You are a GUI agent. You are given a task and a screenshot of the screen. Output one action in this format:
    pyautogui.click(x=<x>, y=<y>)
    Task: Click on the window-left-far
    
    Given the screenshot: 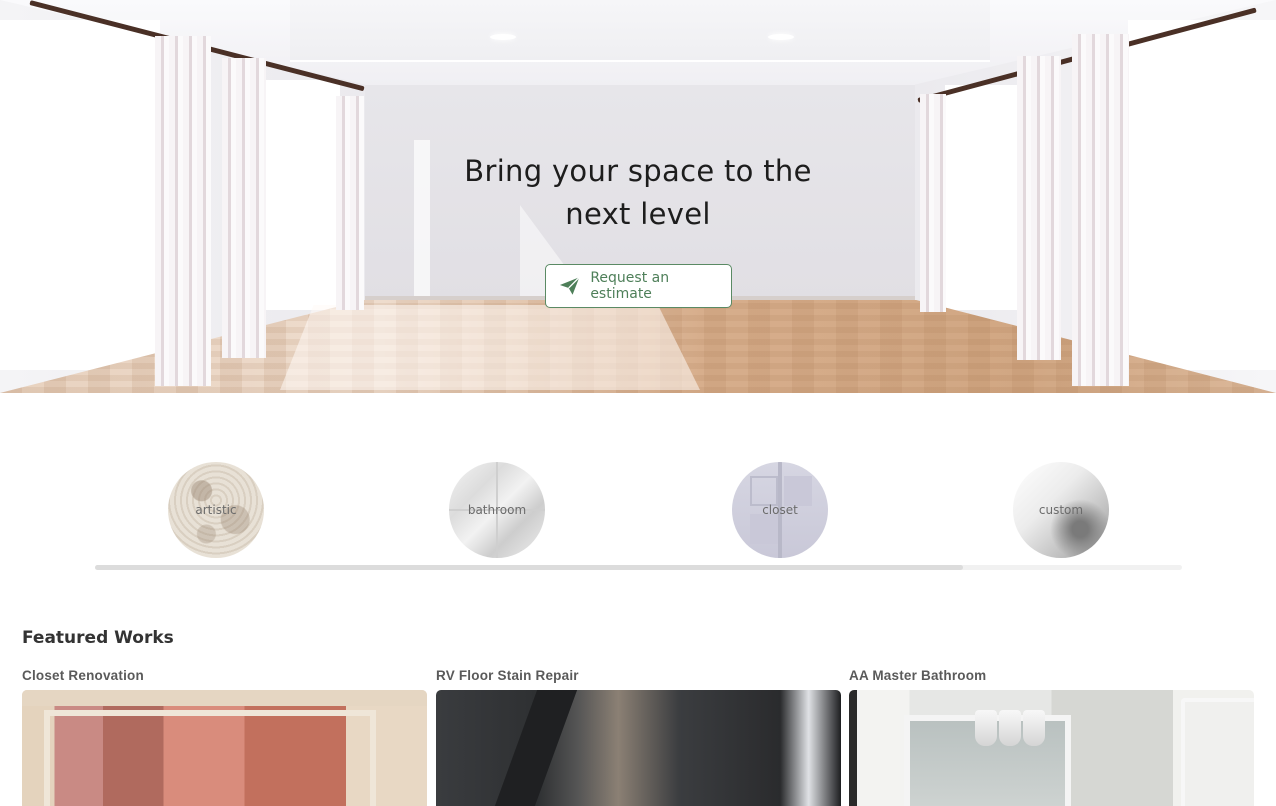 What is the action you would take?
    pyautogui.click(x=302, y=195)
    